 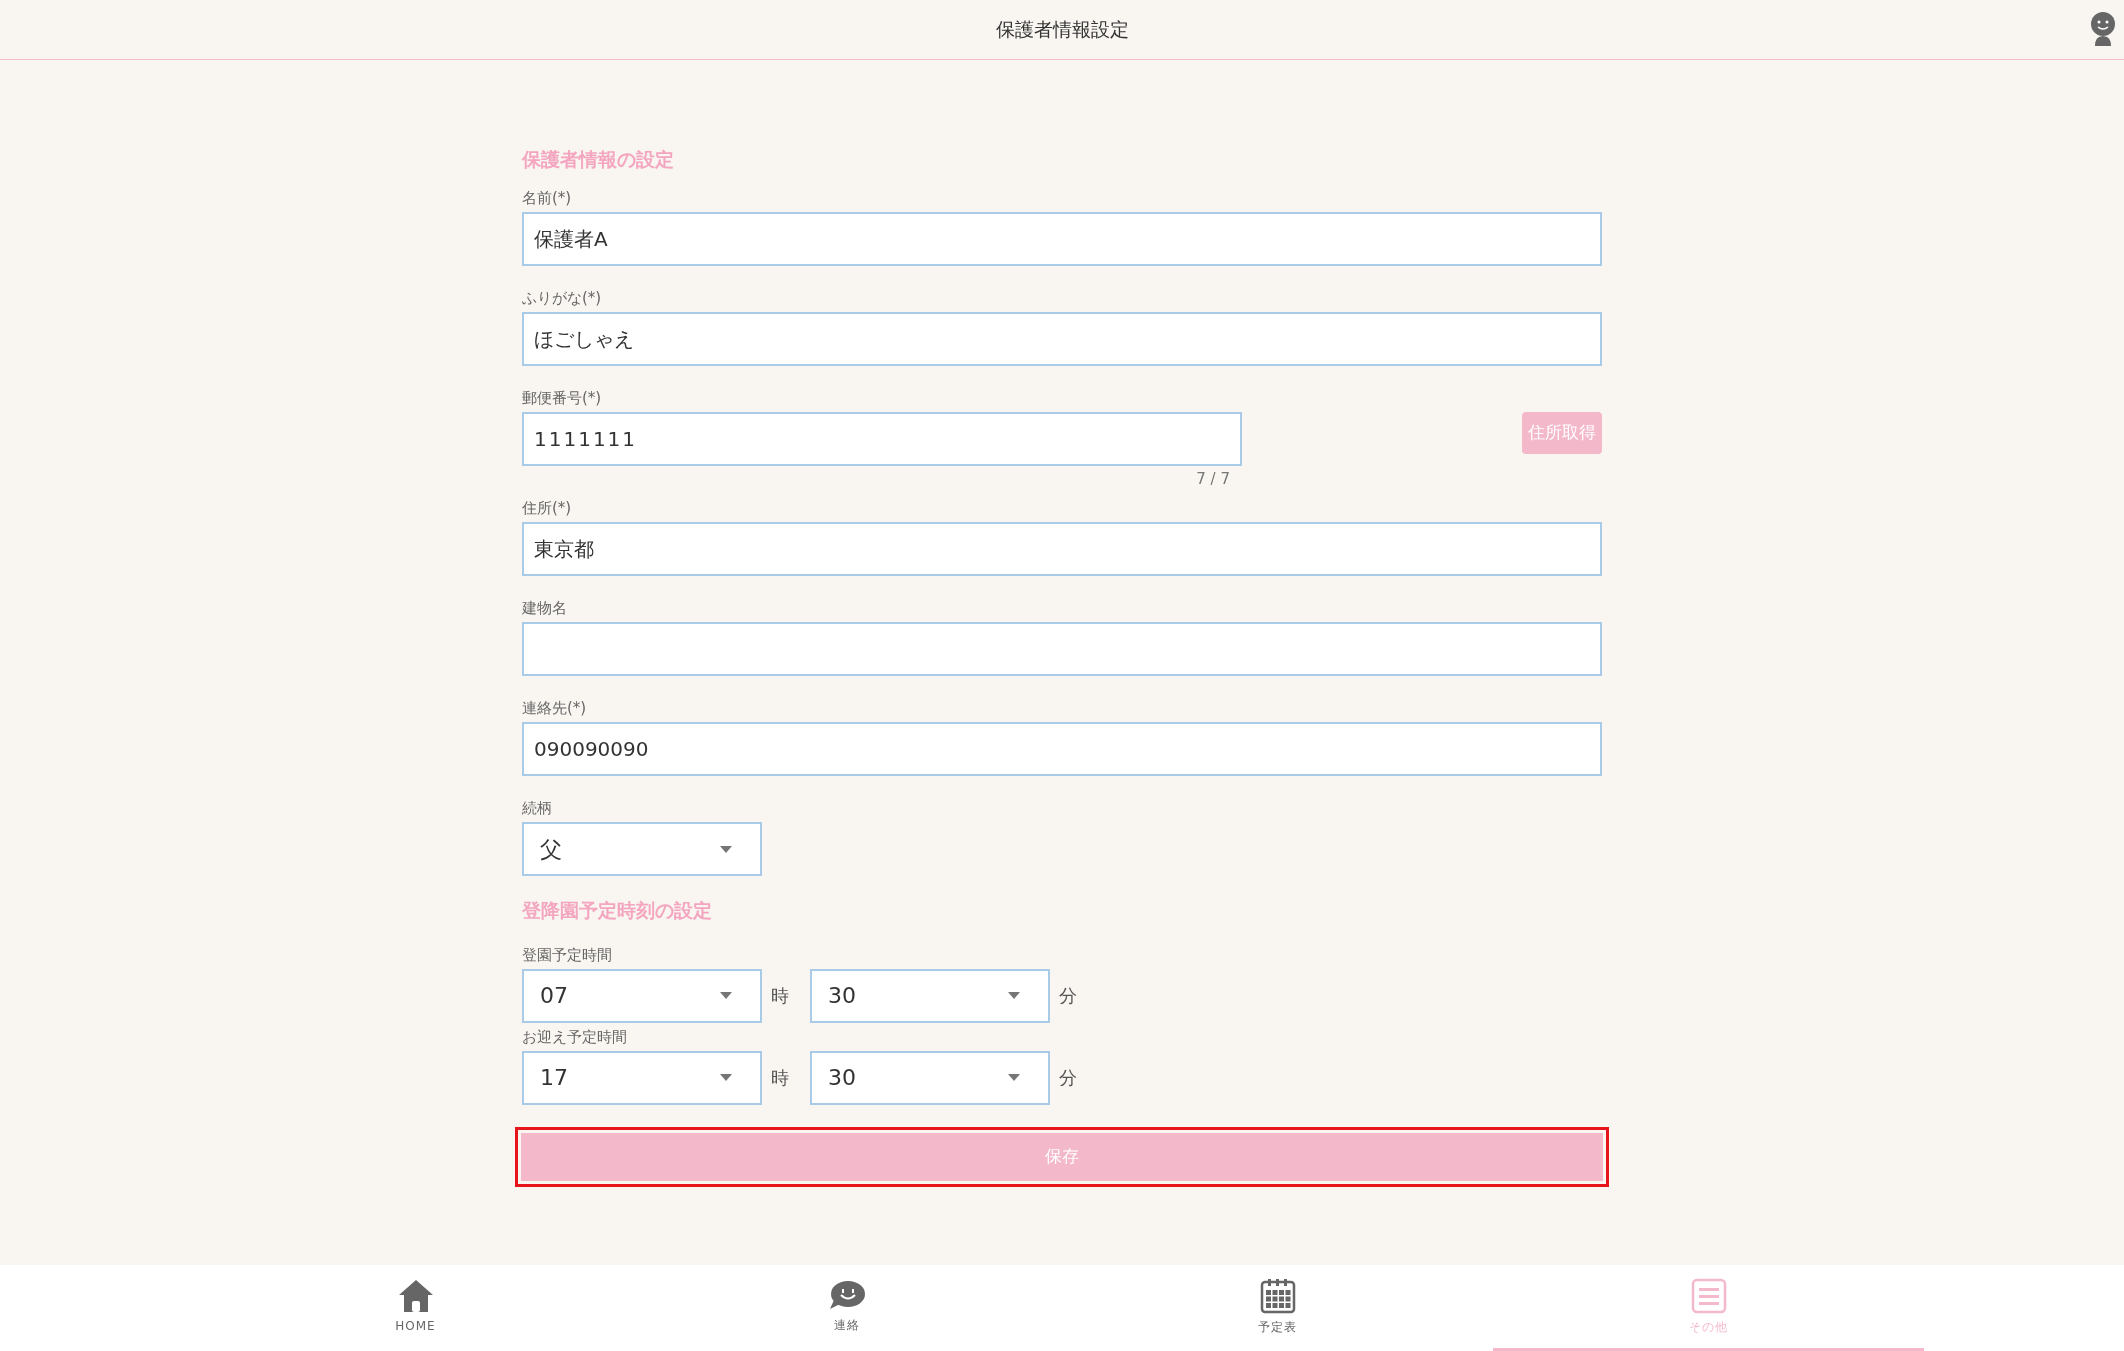 What do you see at coordinates (562, 297) in the screenshot?
I see `field-label: ふりがな(*)` at bounding box center [562, 297].